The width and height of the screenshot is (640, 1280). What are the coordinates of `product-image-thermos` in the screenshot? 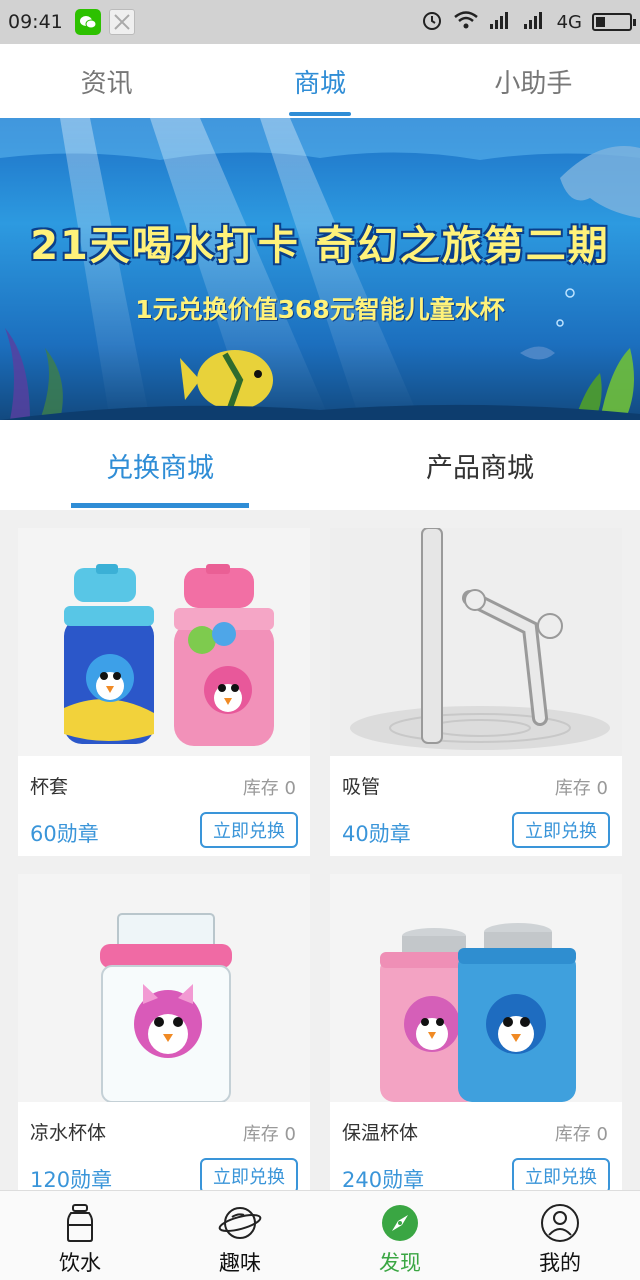 It's located at (476, 988).